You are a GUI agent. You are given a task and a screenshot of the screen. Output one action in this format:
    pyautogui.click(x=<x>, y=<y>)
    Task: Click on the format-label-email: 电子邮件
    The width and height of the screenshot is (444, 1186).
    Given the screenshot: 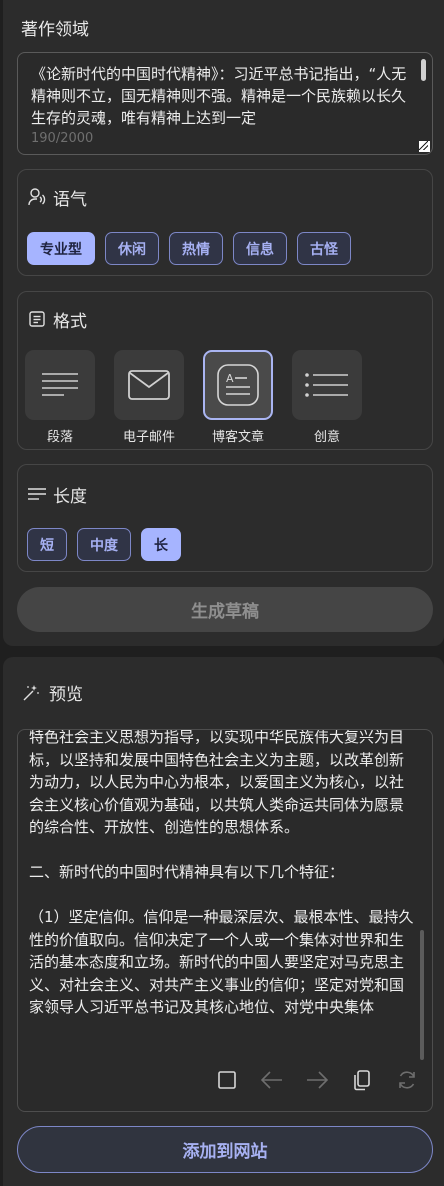 What is the action you would take?
    pyautogui.click(x=148, y=437)
    